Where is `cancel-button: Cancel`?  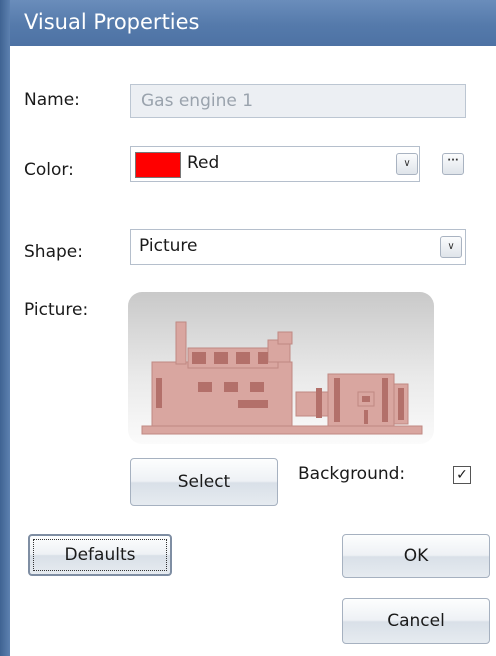
cancel-button: Cancel is located at coordinates (416, 621).